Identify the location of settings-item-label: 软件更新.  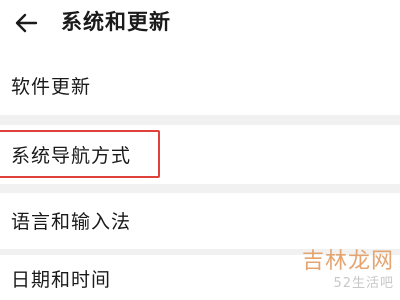
(51, 87).